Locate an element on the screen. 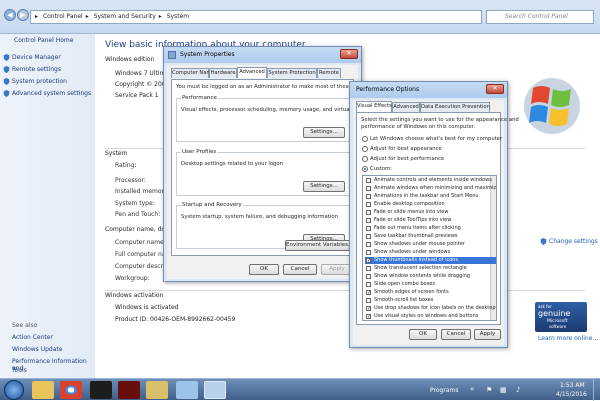  effect-item: Show shadows under mouse pointer is located at coordinates (430, 244).